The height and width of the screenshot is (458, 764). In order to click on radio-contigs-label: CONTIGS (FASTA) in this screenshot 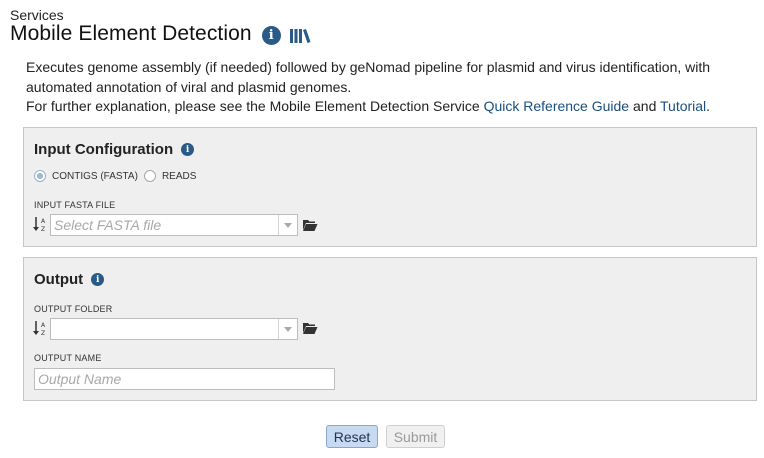, I will do `click(95, 176)`.